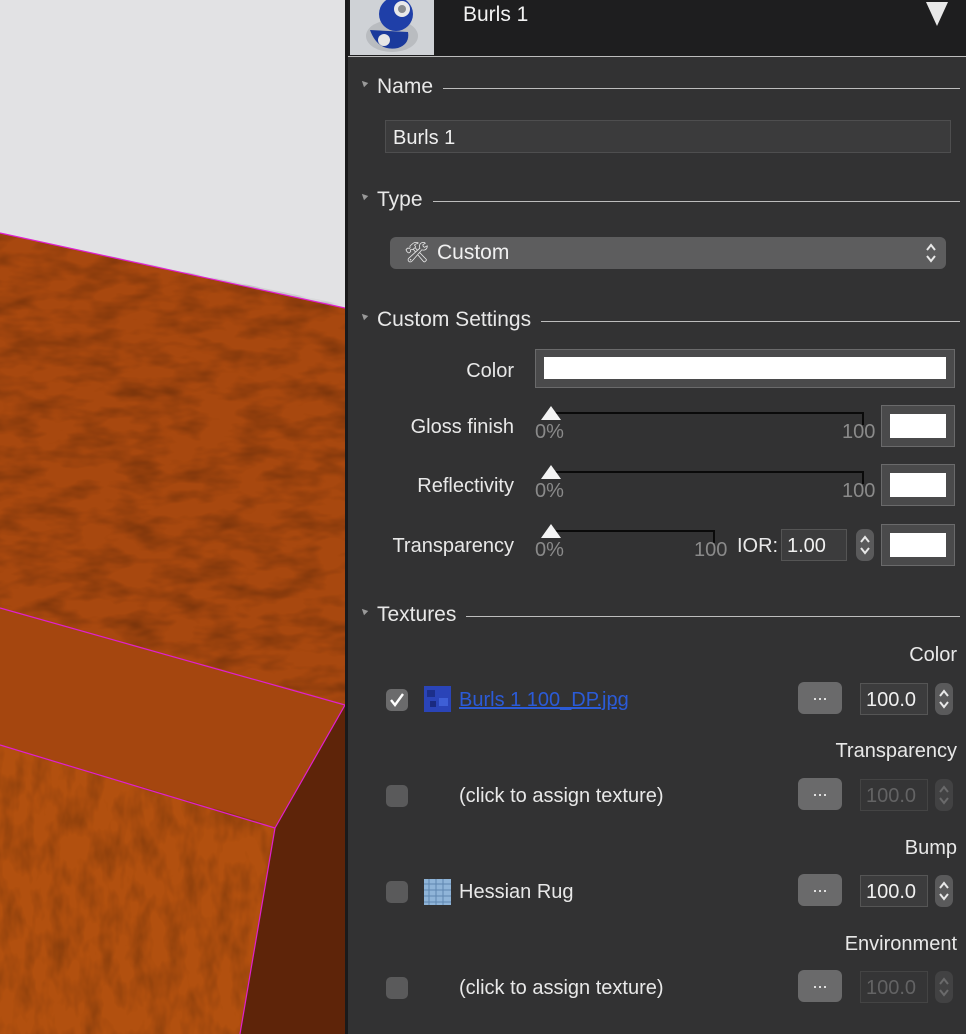 The image size is (966, 1034). What do you see at coordinates (894, 891) in the screenshot?
I see `bump-texture-amount-input: 100.0` at bounding box center [894, 891].